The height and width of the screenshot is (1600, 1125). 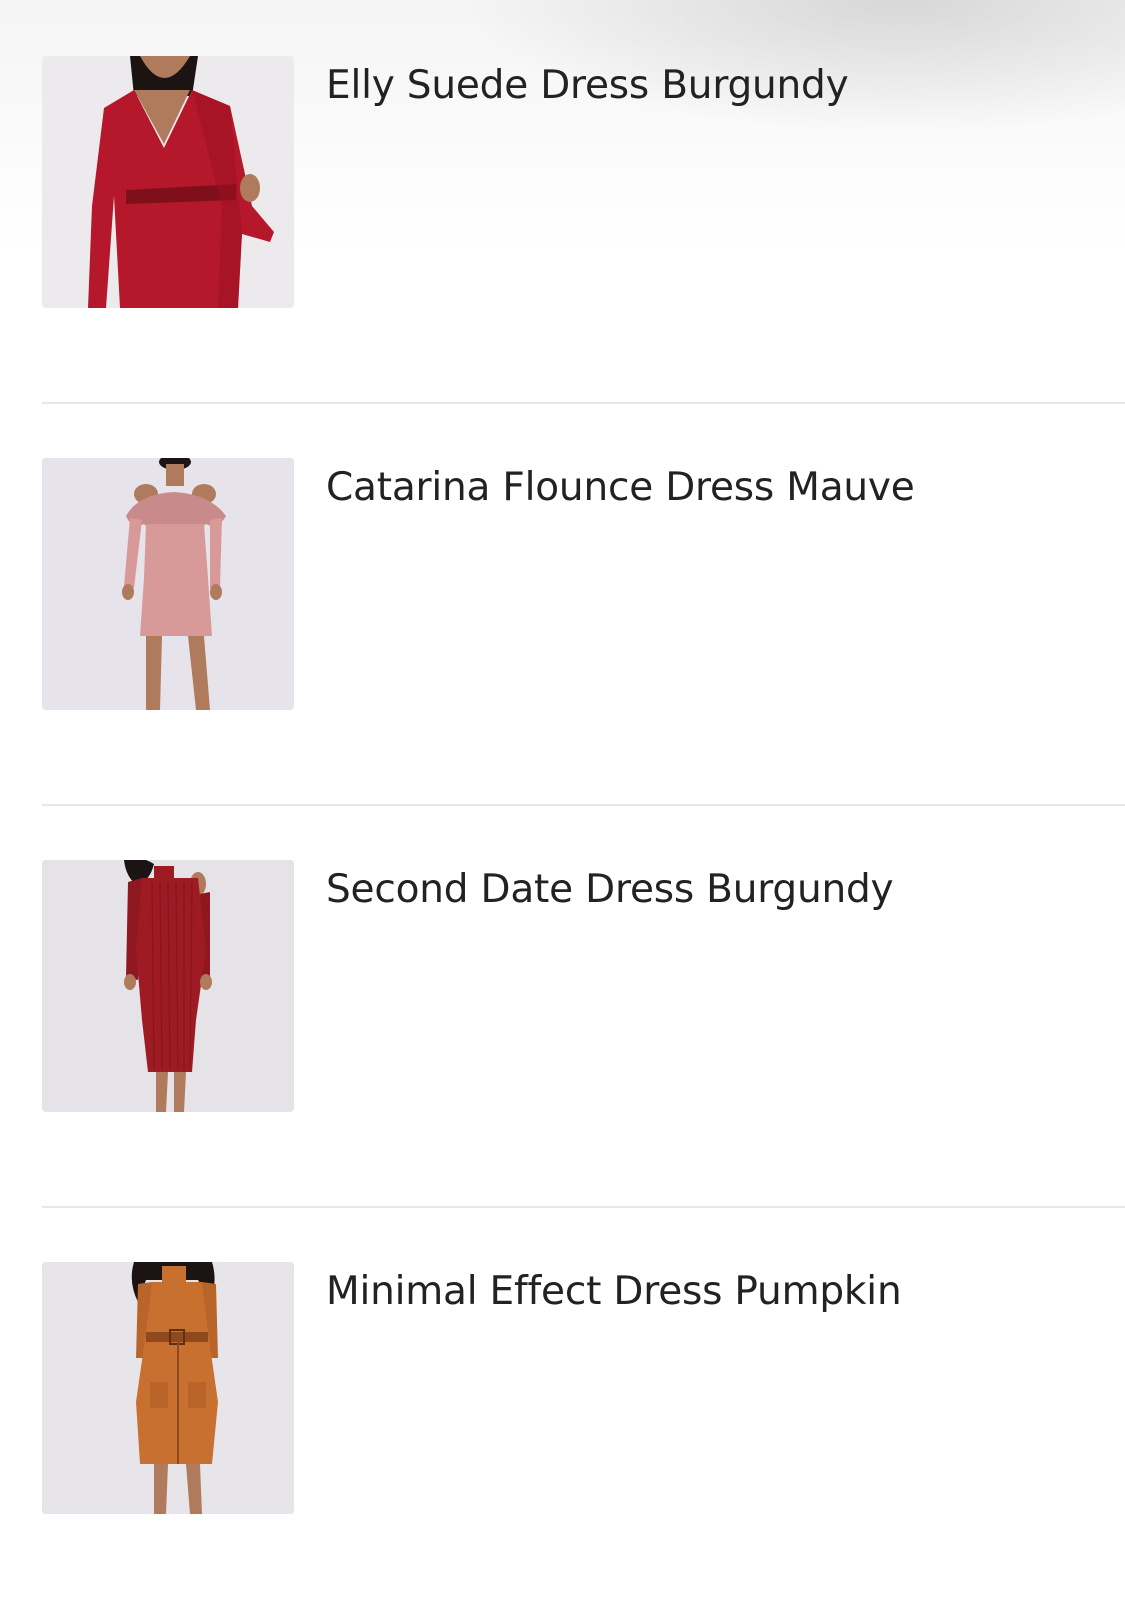 I want to click on dress-photo-burgundy-suede-icon, so click(x=168, y=182).